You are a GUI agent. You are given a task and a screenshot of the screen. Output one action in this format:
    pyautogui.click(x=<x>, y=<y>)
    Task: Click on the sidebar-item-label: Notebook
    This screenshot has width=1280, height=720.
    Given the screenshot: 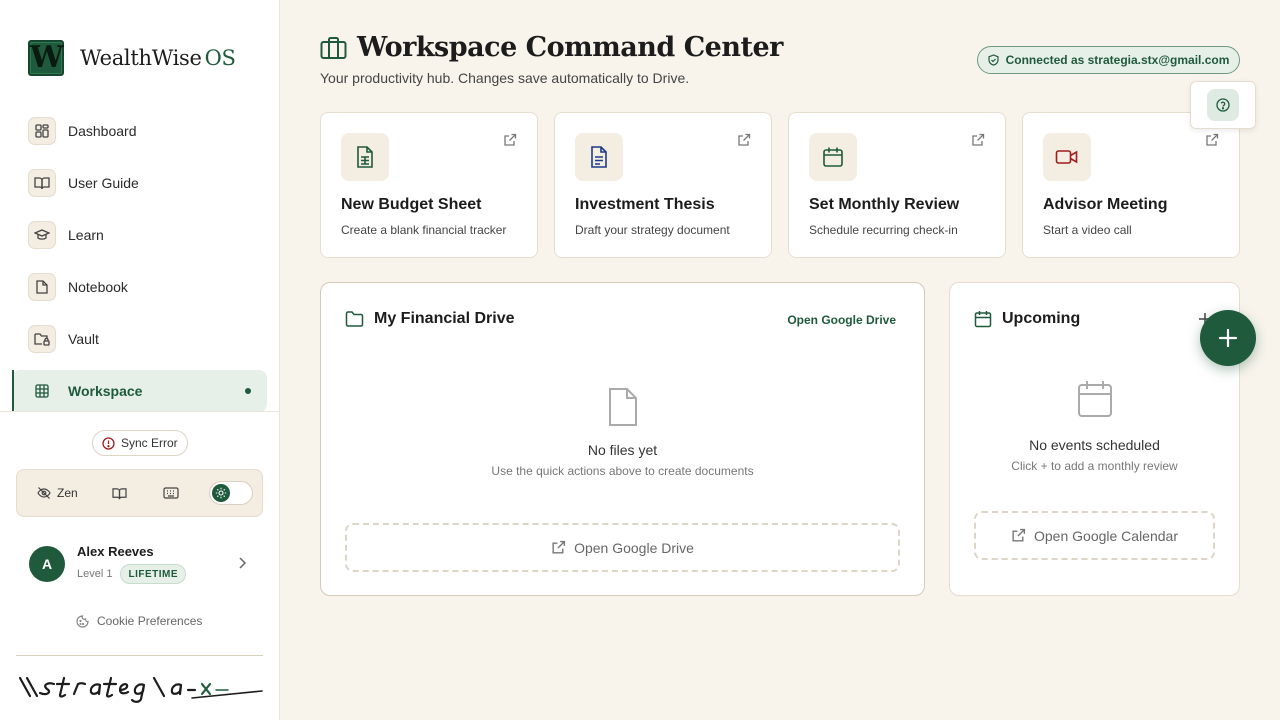 What is the action you would take?
    pyautogui.click(x=98, y=287)
    